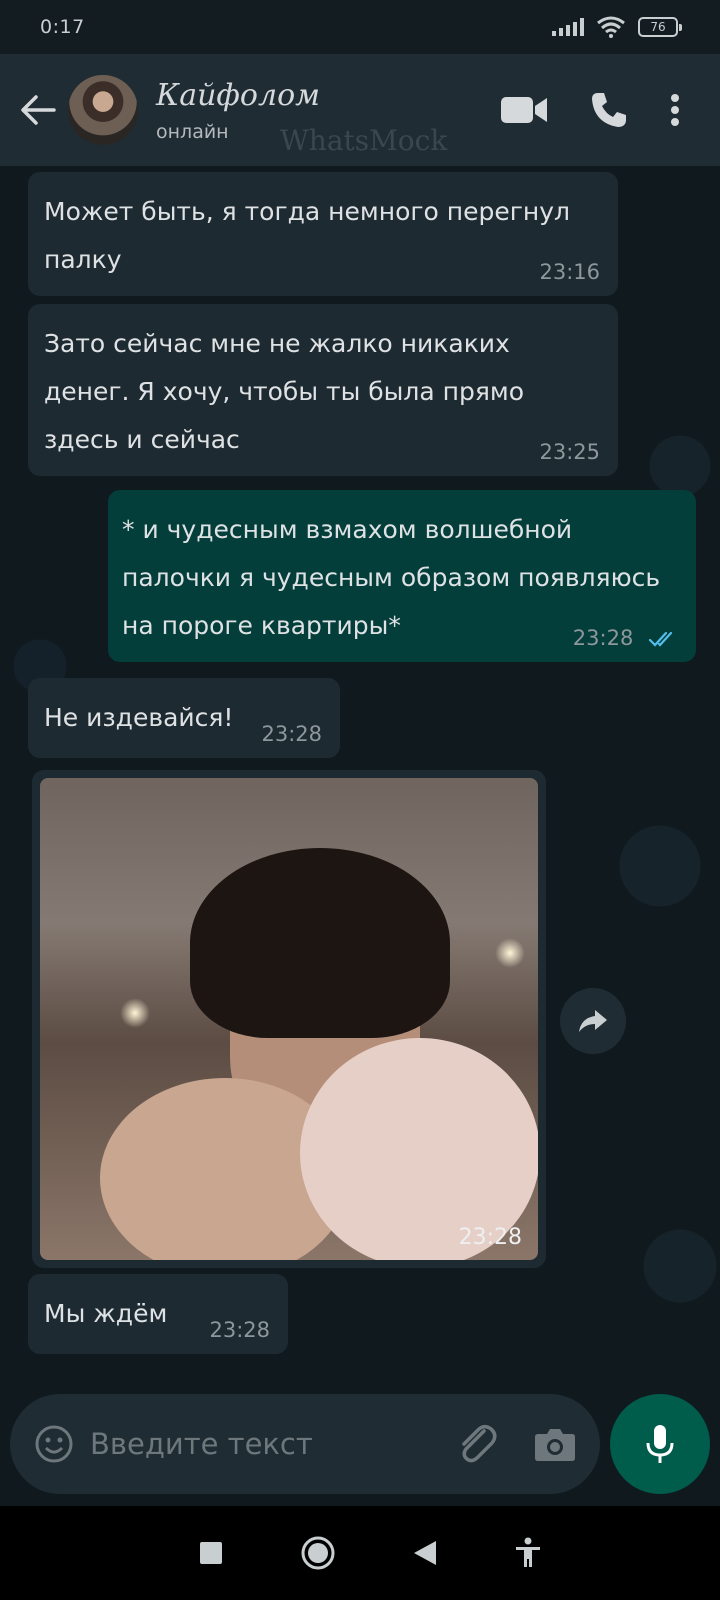 The image size is (720, 1600). What do you see at coordinates (528, 1553) in the screenshot?
I see `accessibility-icon` at bounding box center [528, 1553].